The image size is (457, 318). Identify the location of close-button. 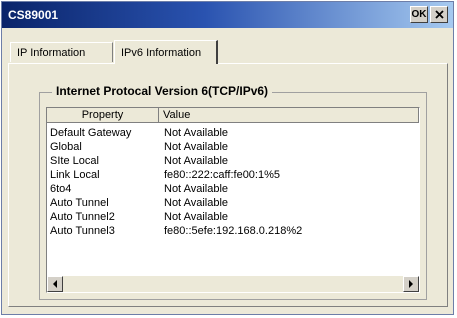
(439, 14).